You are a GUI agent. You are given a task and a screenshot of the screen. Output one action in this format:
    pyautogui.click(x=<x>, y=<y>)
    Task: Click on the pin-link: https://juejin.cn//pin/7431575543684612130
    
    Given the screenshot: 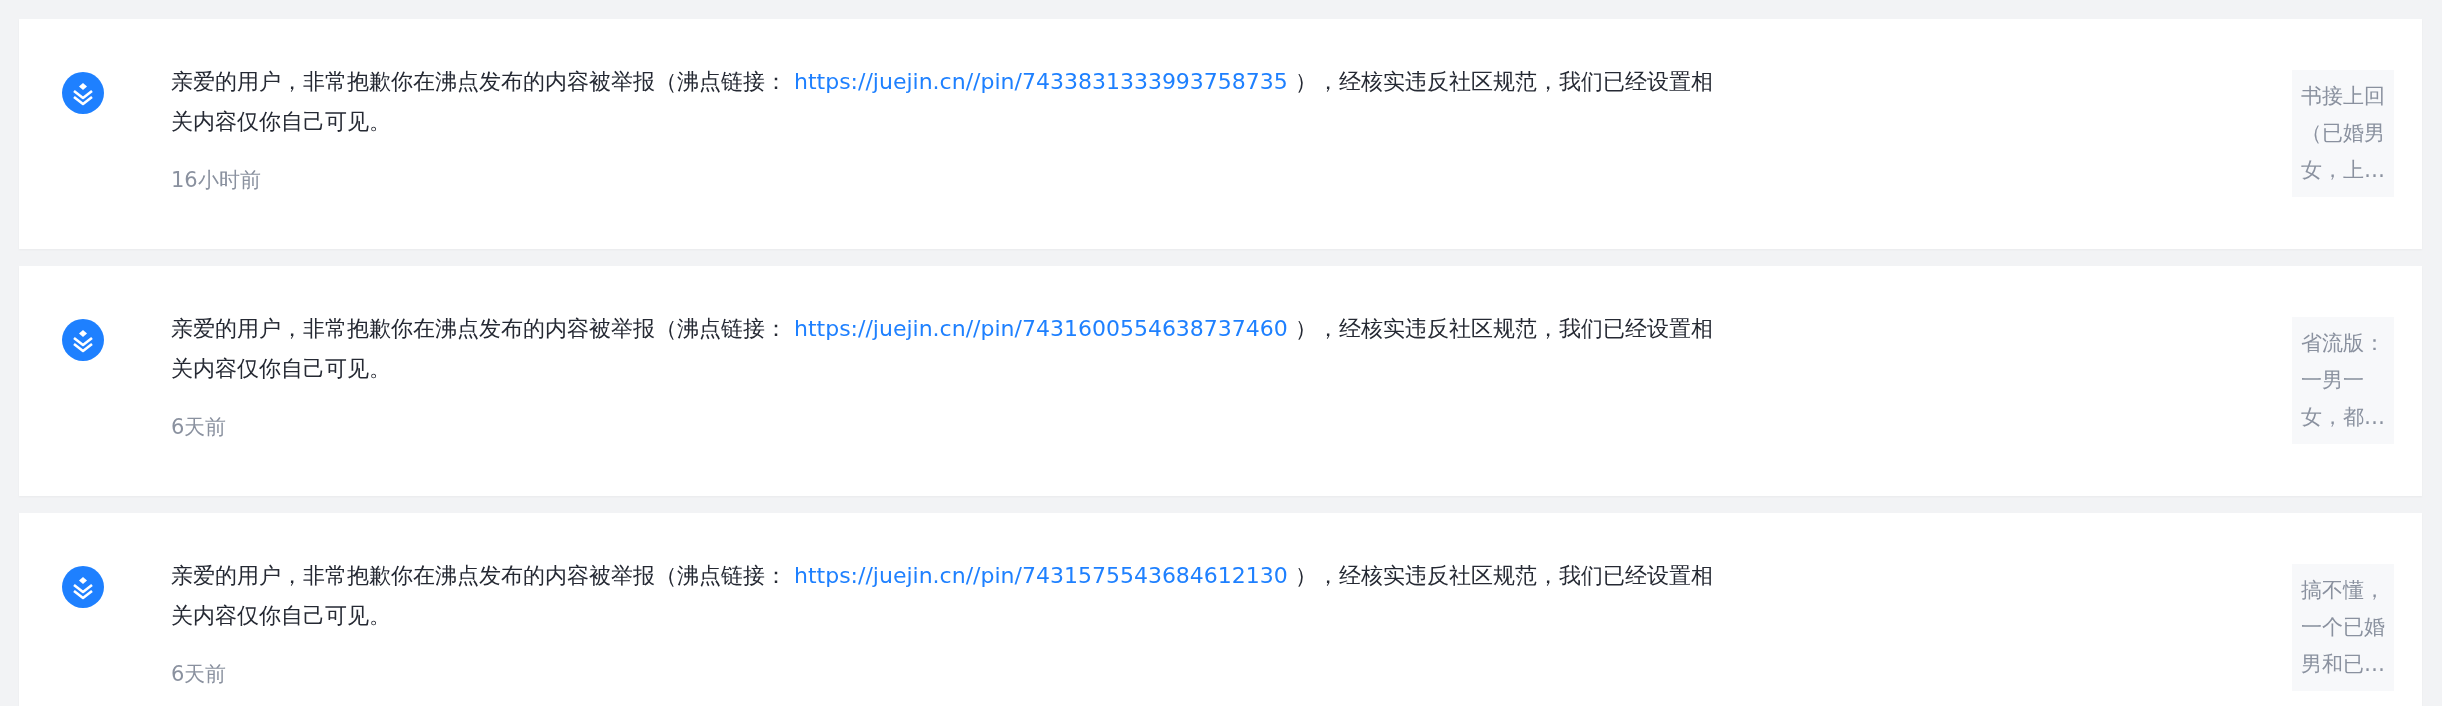 What is the action you would take?
    pyautogui.click(x=1041, y=575)
    